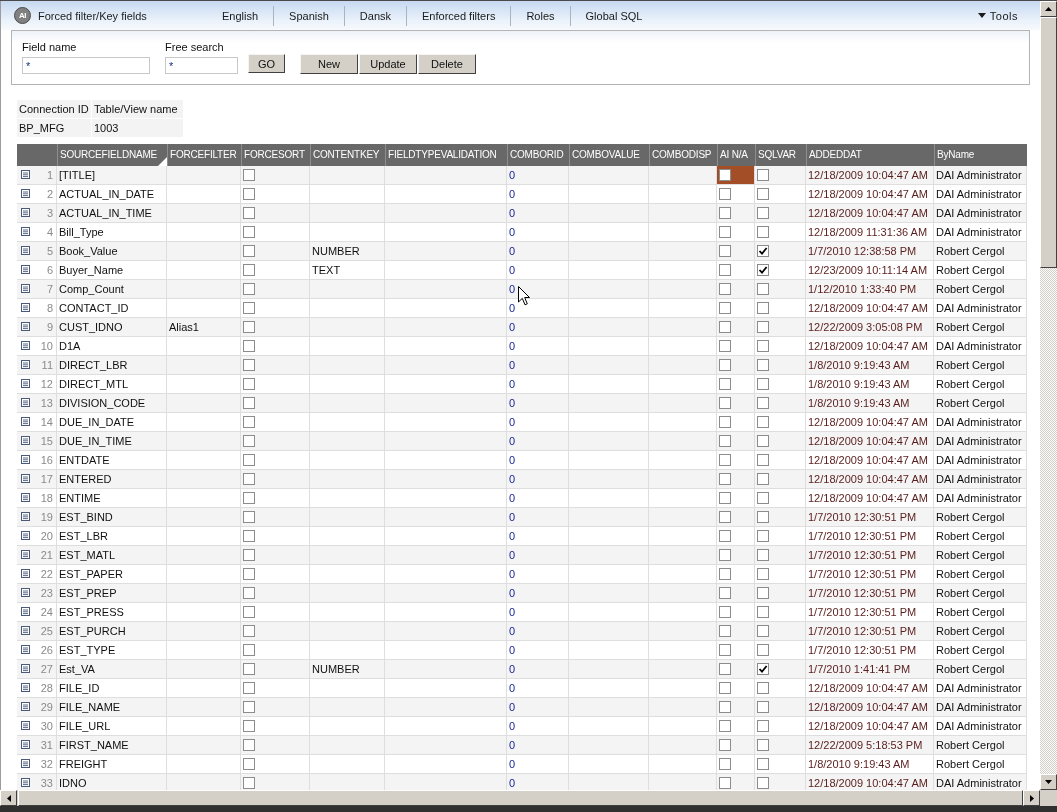  Describe the element at coordinates (522, 782) in the screenshot. I see `table-row: 33 IDNO 0 12/18/2009 10:04:47 AM DAI Administrator` at that location.